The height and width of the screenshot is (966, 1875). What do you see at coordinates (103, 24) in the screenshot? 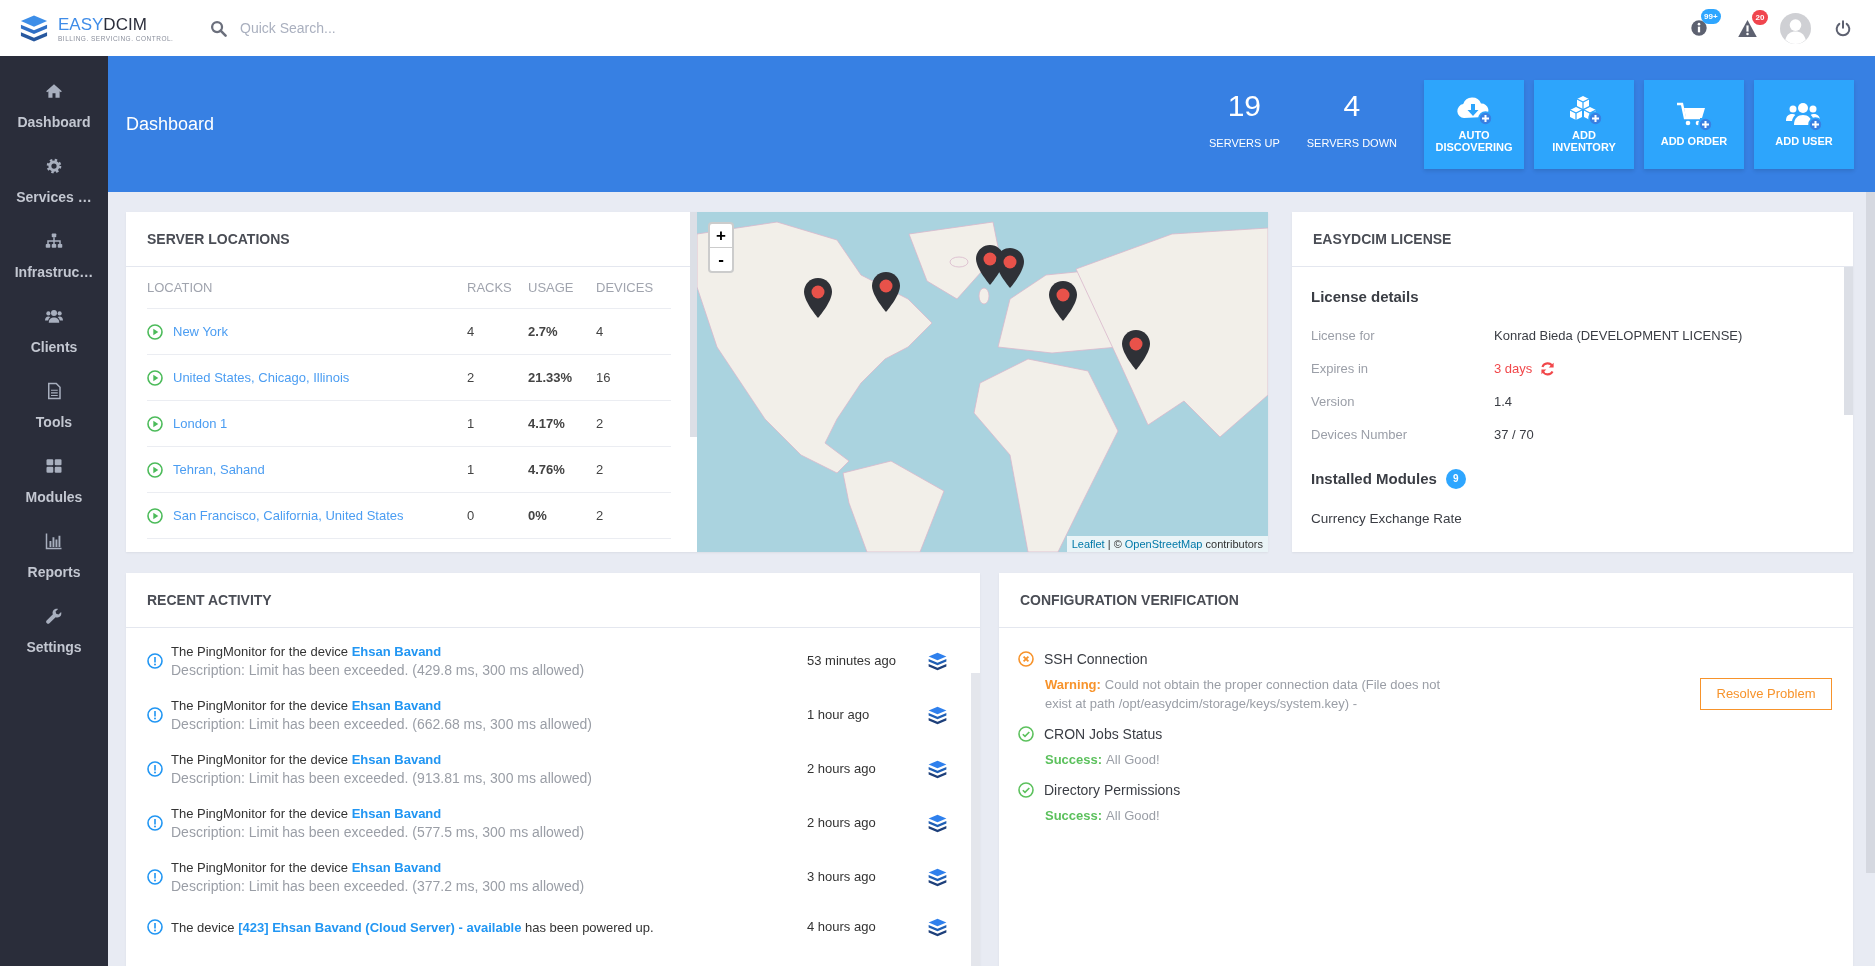
I see `logo-wordmark: EASYDCIM` at bounding box center [103, 24].